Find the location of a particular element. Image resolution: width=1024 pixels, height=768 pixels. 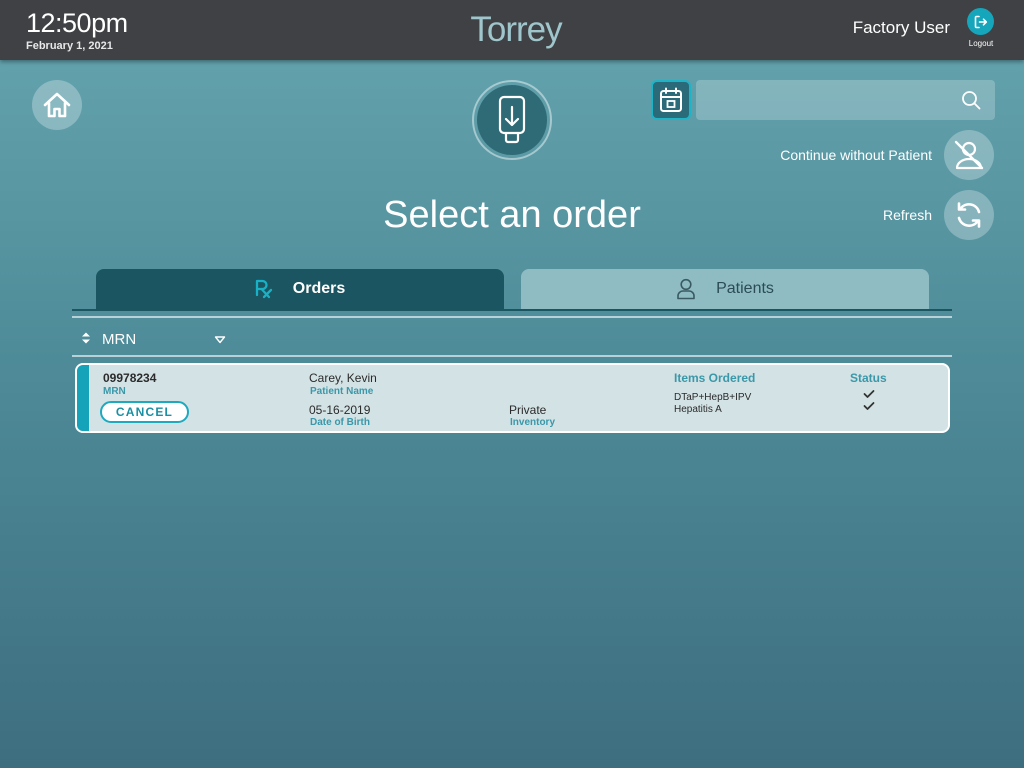

calendar-icon is located at coordinates (671, 99).